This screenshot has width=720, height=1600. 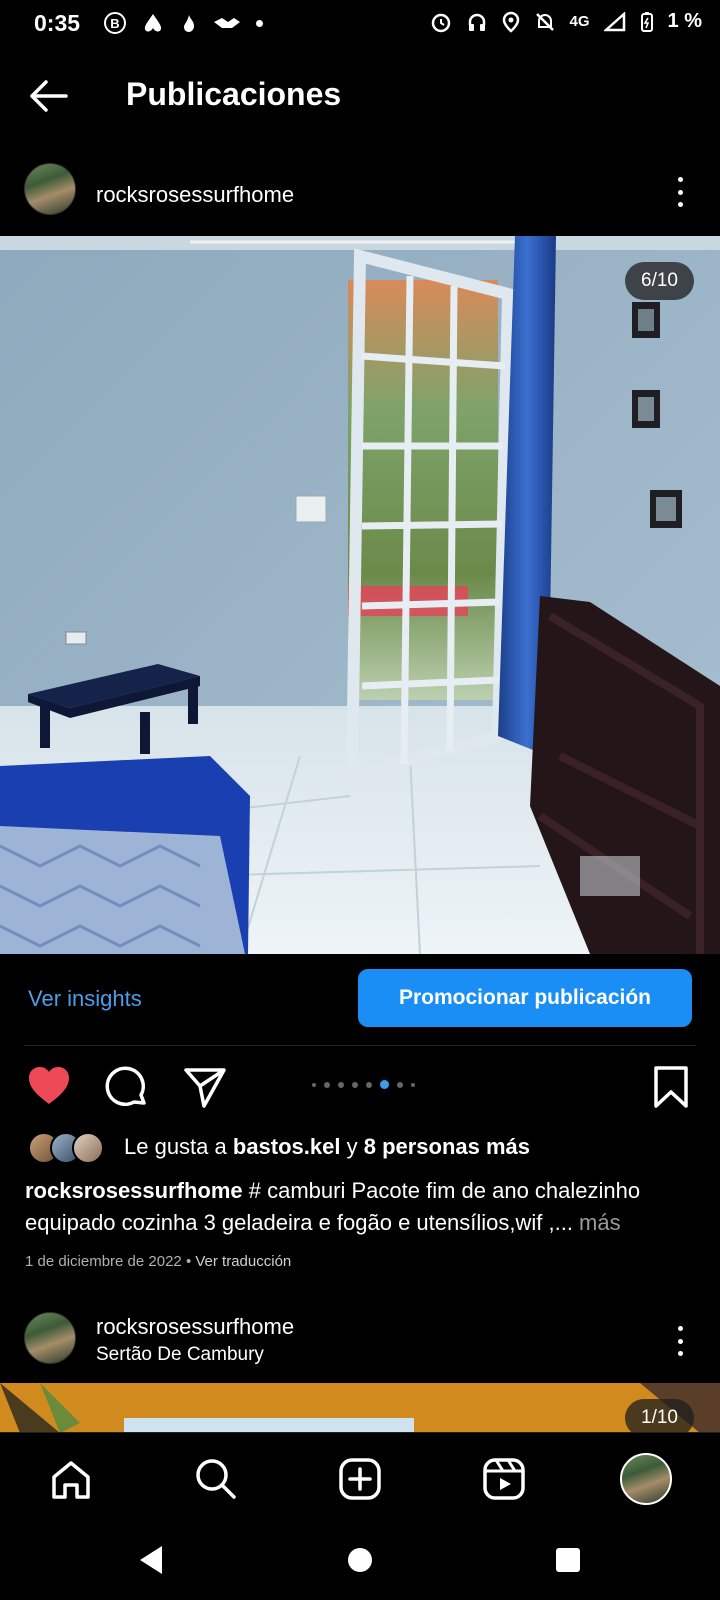 I want to click on post2-carousel-counter: 1/10, so click(x=659, y=1416).